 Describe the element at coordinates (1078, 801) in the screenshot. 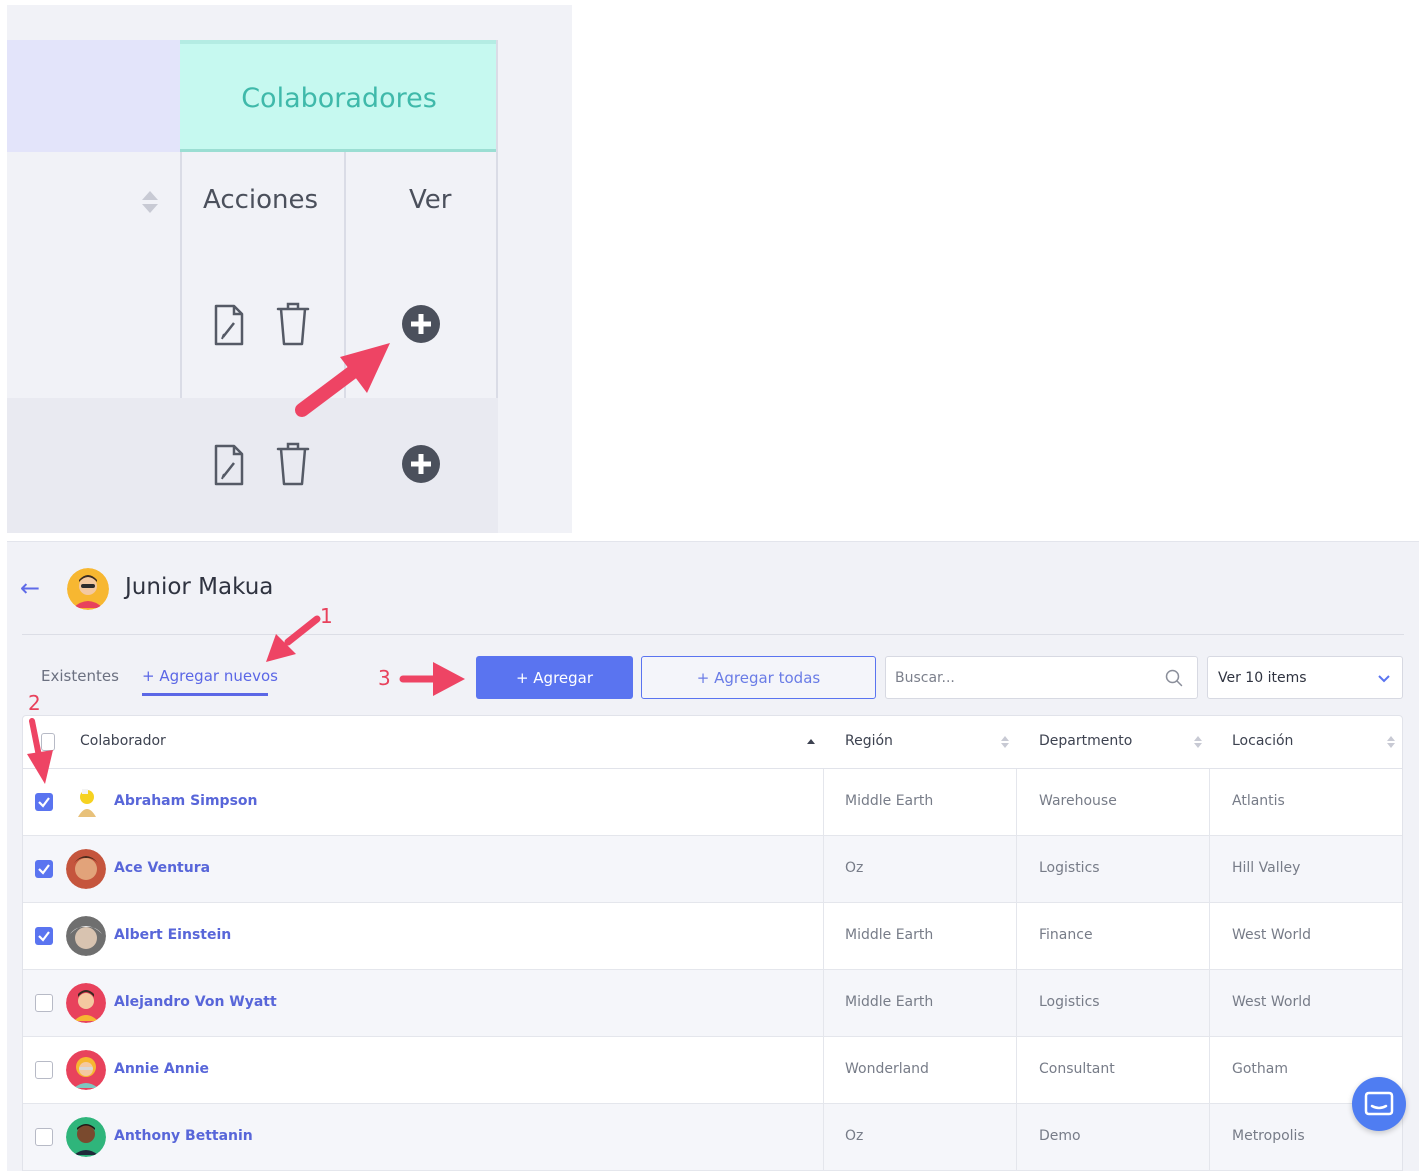

I see `department-cell: Warehouse` at that location.